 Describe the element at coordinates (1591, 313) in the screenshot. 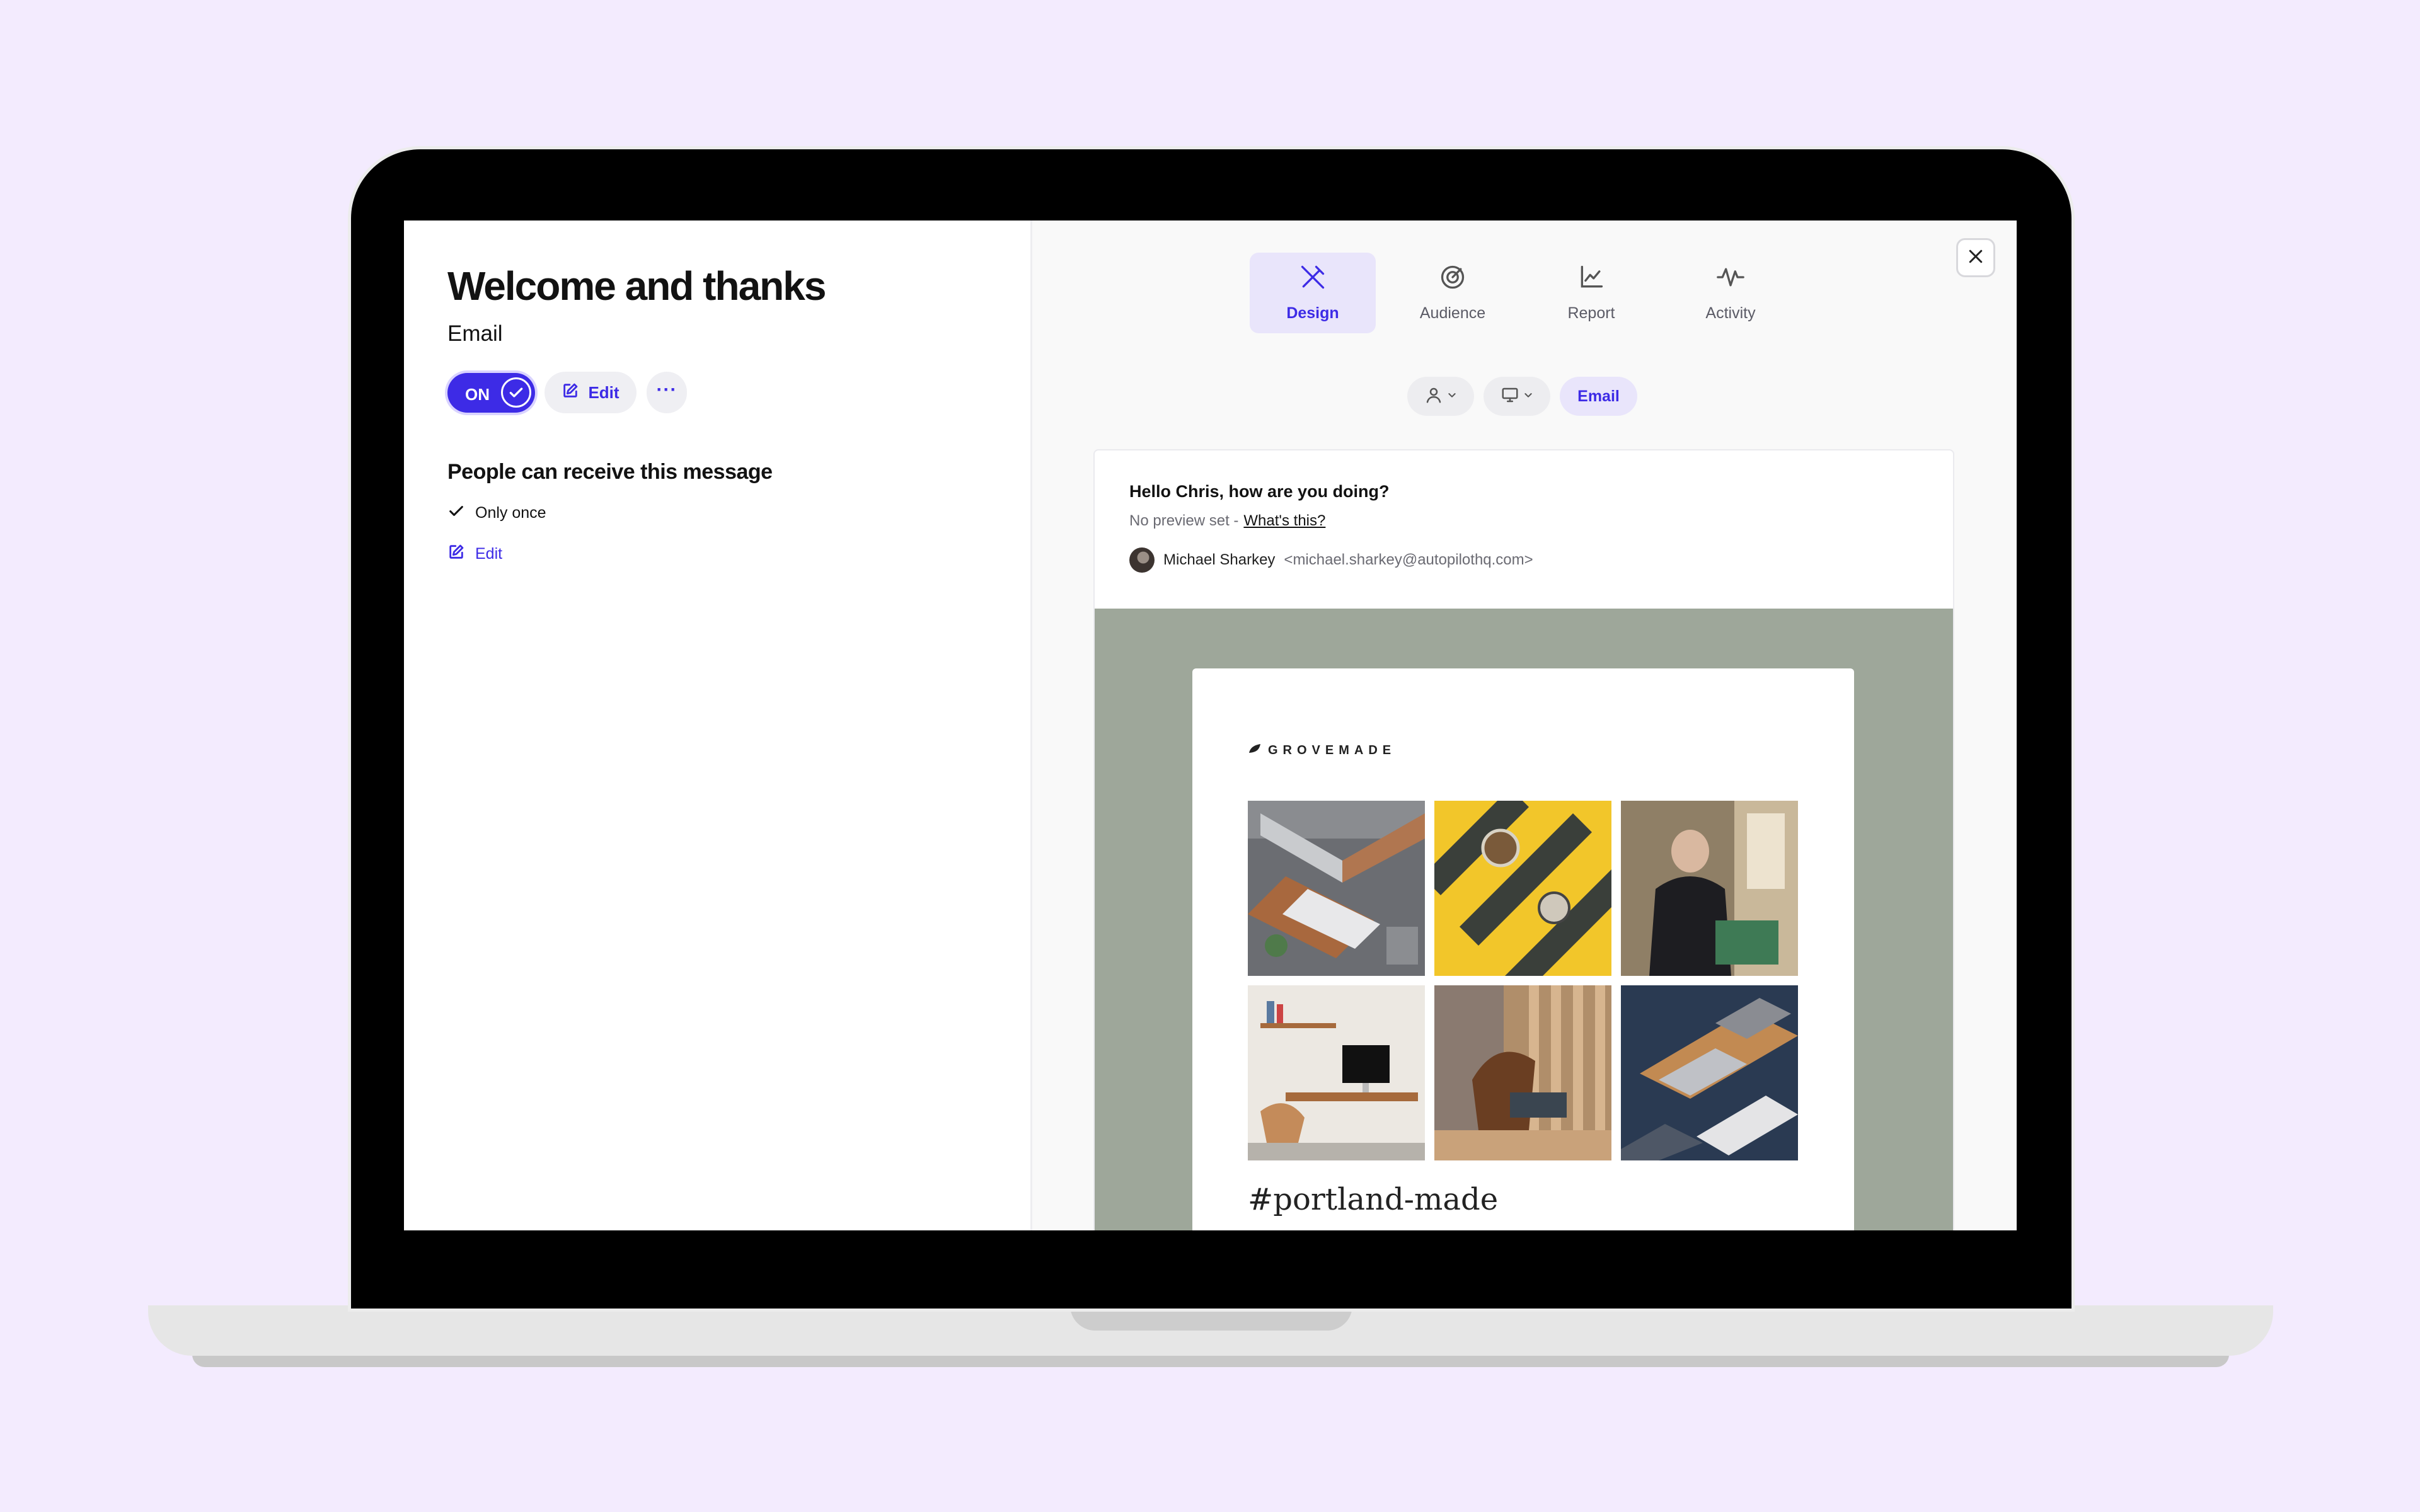

I see `tab-label: Report` at that location.